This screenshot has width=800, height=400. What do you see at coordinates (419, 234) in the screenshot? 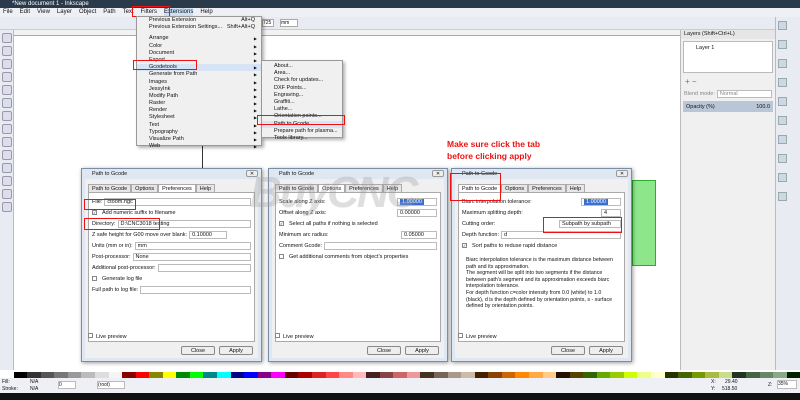
I see `min-arc-input: 0.05000` at bounding box center [419, 234].